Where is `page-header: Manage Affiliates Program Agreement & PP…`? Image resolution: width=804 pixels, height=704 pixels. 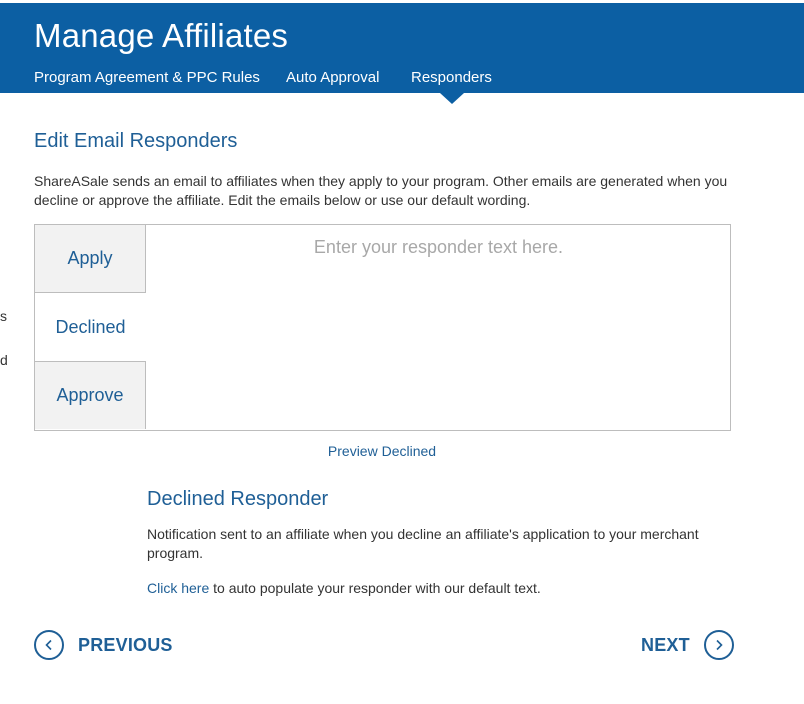
page-header: Manage Affiliates Program Agreement & PP… is located at coordinates (402, 48).